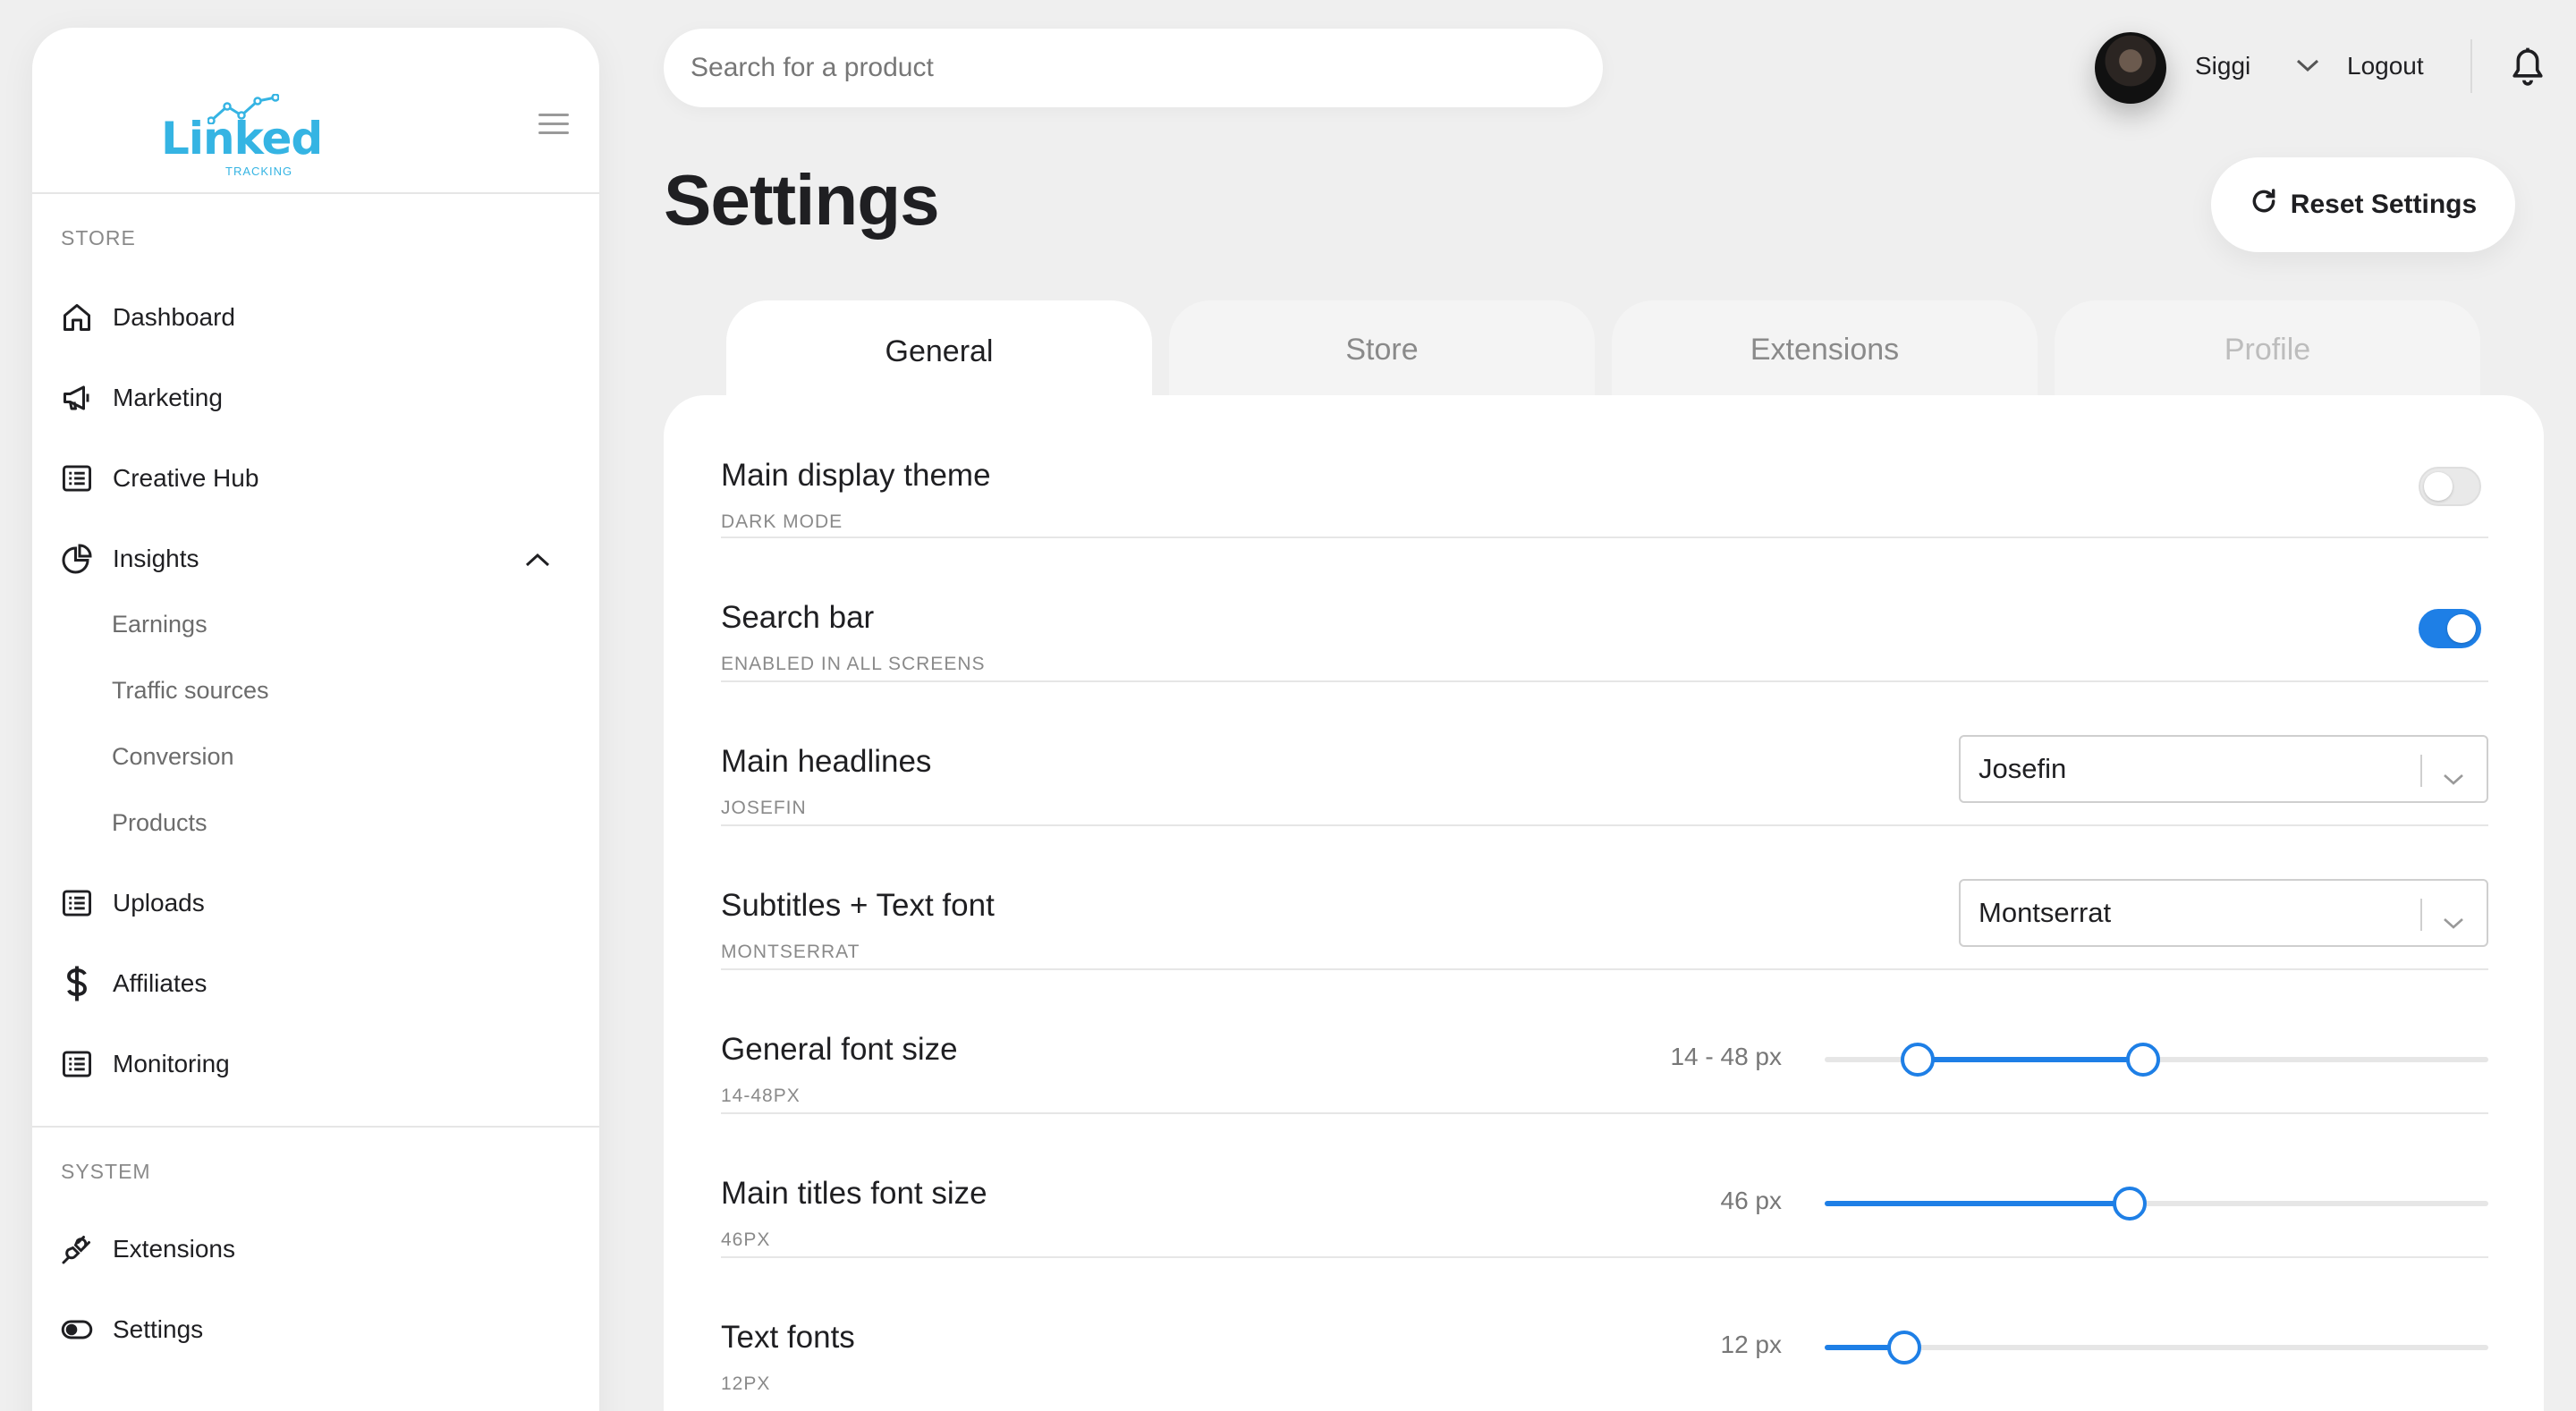 Image resolution: width=2576 pixels, height=1411 pixels. What do you see at coordinates (858, 906) in the screenshot?
I see `setting-label: Subtitles + Text font` at bounding box center [858, 906].